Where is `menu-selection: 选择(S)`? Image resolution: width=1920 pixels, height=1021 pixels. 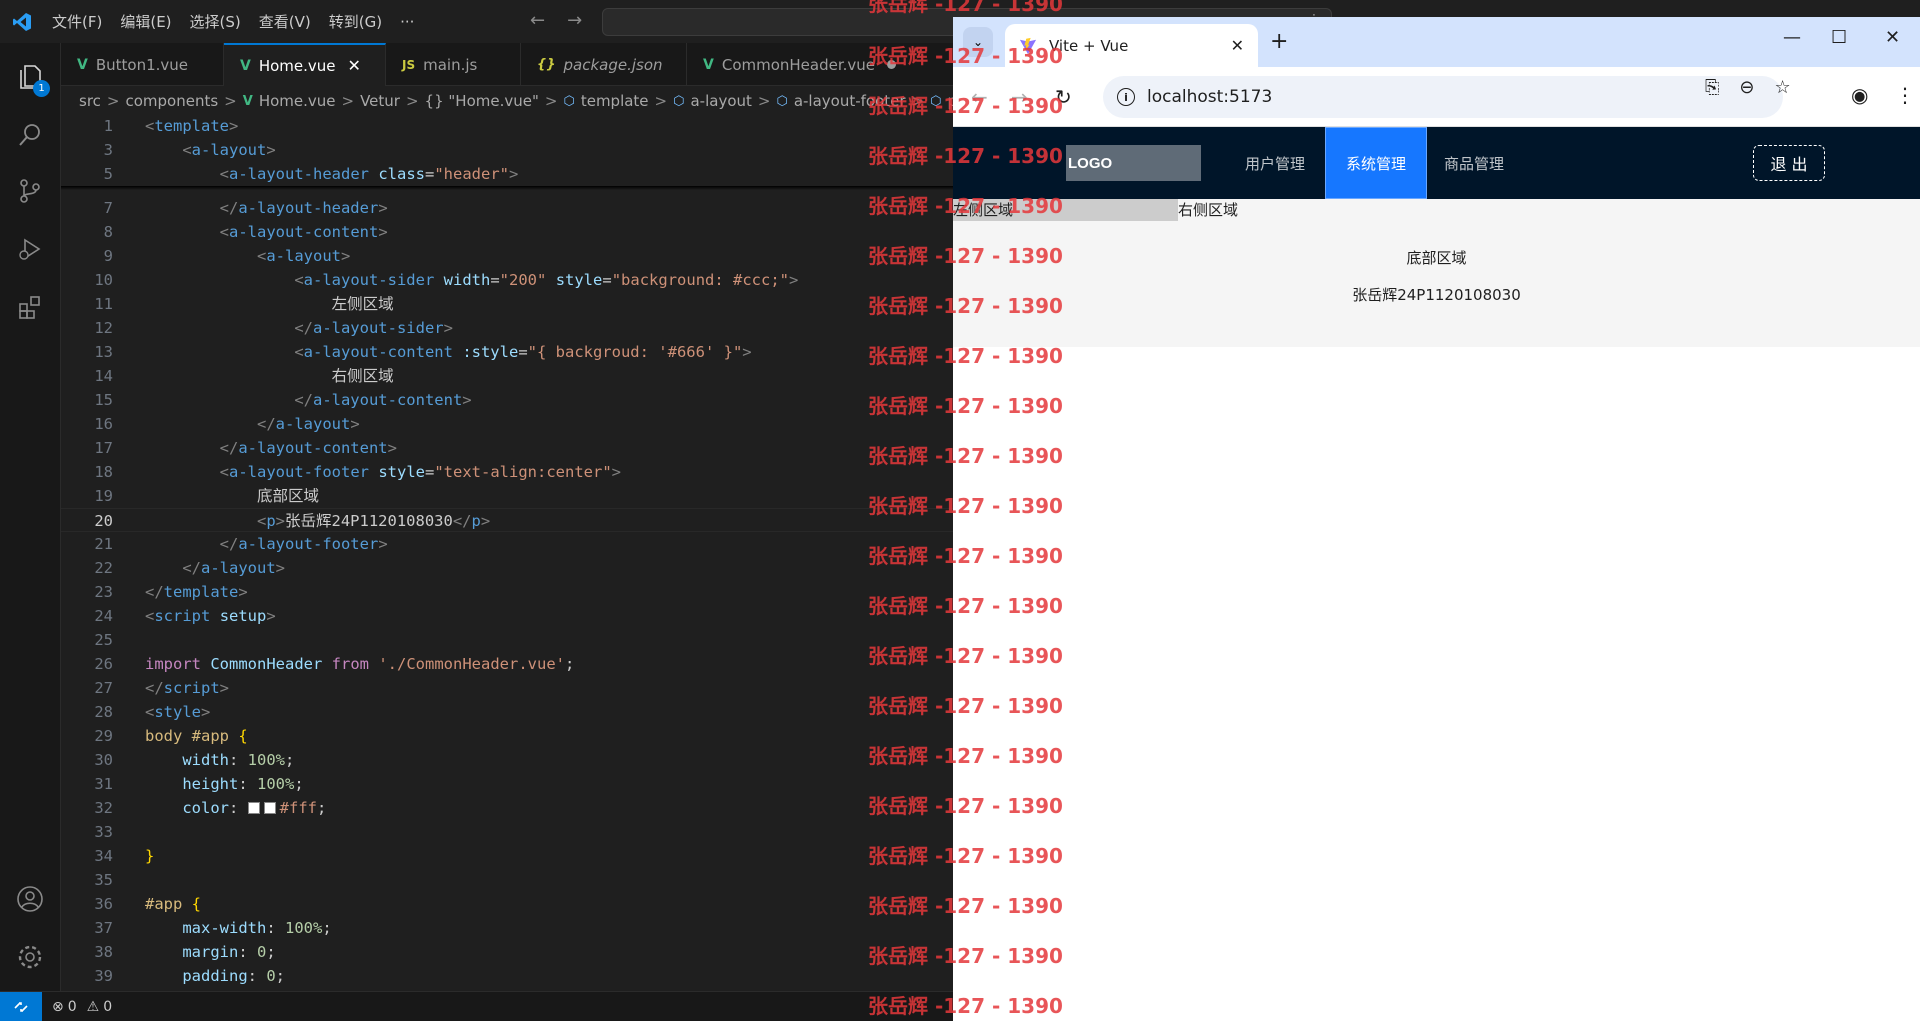 menu-selection: 选择(S) is located at coordinates (215, 21).